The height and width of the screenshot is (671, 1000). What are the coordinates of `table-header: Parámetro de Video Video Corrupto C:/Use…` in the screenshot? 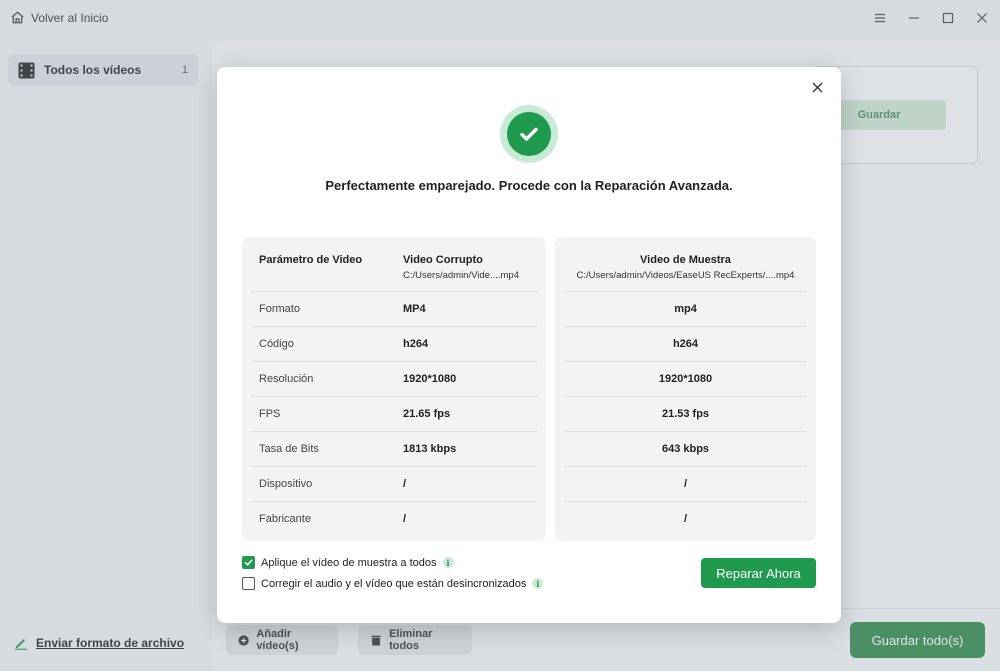 It's located at (394, 264).